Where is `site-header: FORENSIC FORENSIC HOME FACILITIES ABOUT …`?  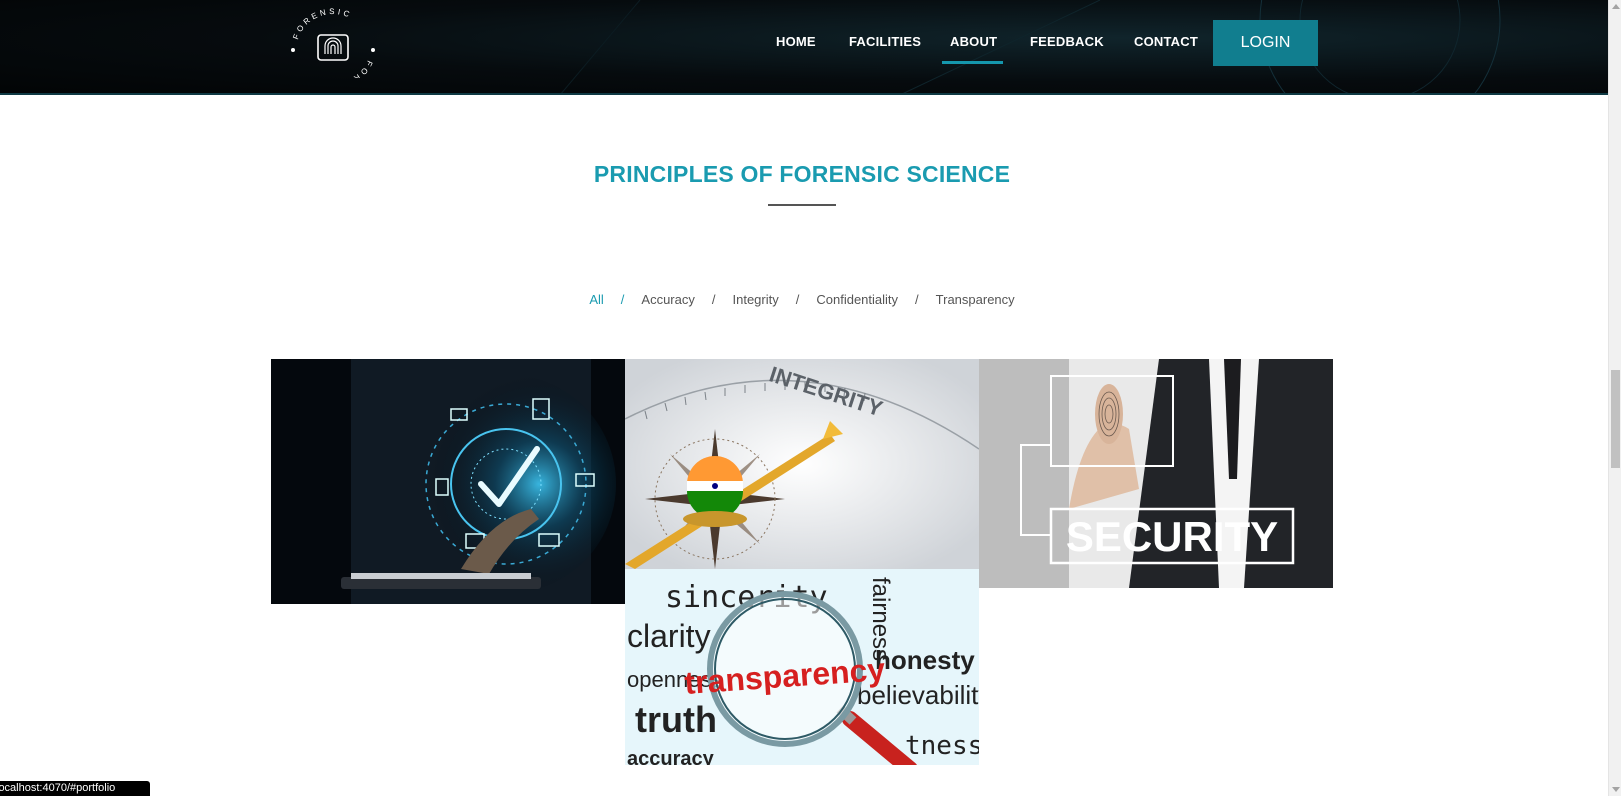 site-header: FORENSIC FORENSIC HOME FACILITIES ABOUT … is located at coordinates (804, 47).